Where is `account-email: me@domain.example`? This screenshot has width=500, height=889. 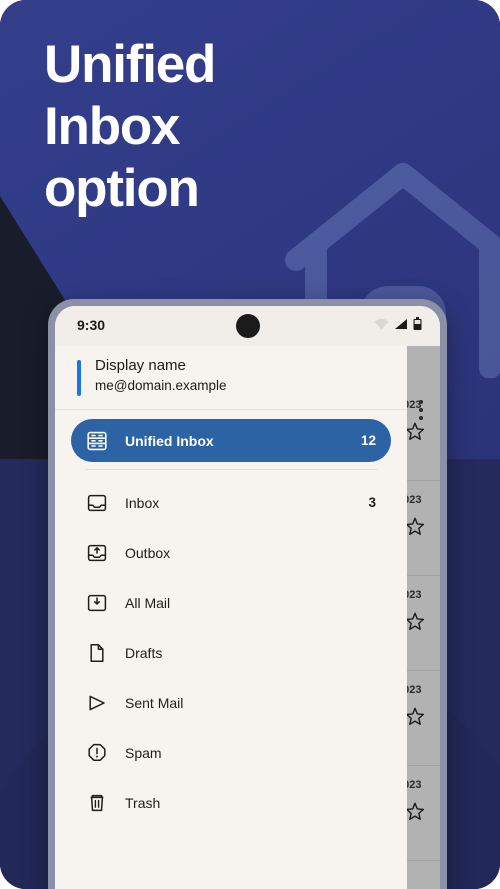 account-email: me@domain.example is located at coordinates (161, 385).